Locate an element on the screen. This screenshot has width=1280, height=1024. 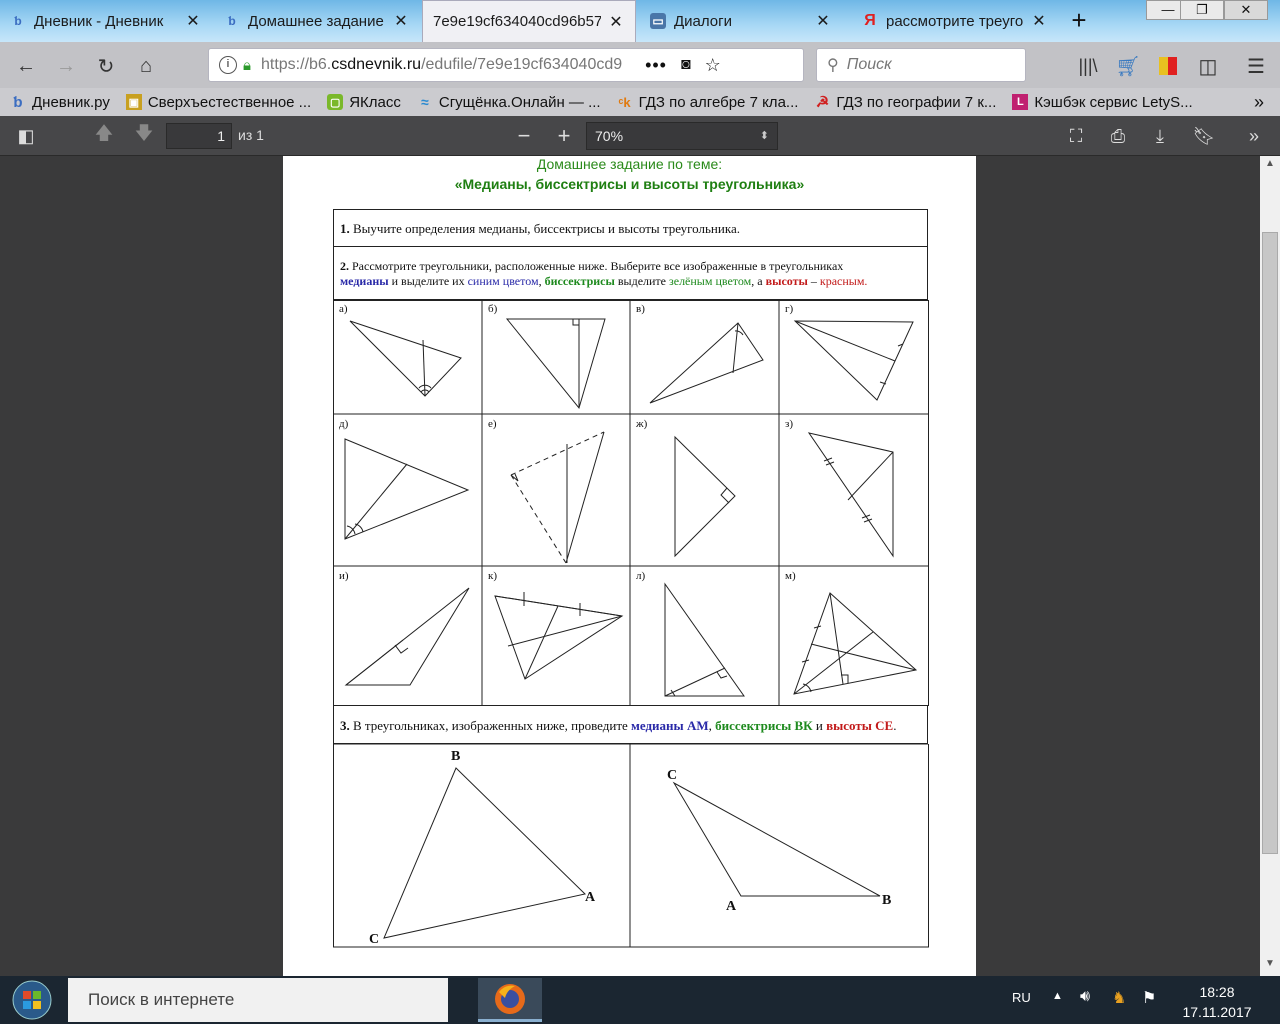
start-button is located at coordinates (32, 1000).